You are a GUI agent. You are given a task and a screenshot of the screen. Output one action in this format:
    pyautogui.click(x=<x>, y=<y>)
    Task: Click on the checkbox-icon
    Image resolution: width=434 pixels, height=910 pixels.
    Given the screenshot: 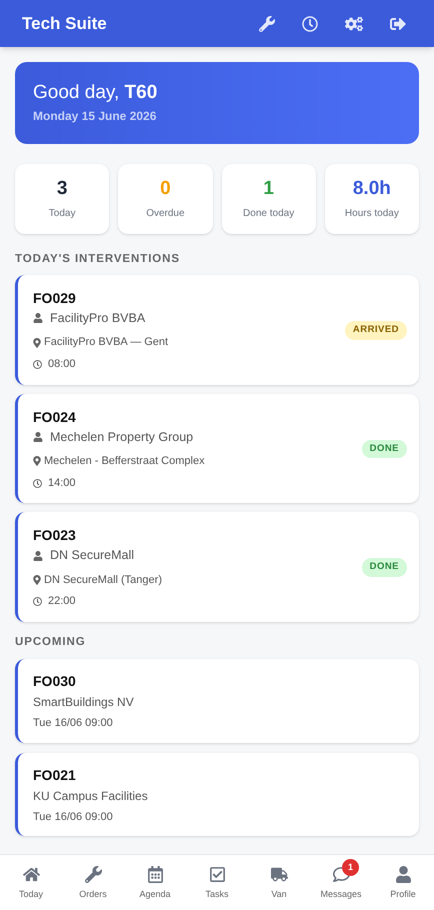 What is the action you would take?
    pyautogui.click(x=217, y=874)
    